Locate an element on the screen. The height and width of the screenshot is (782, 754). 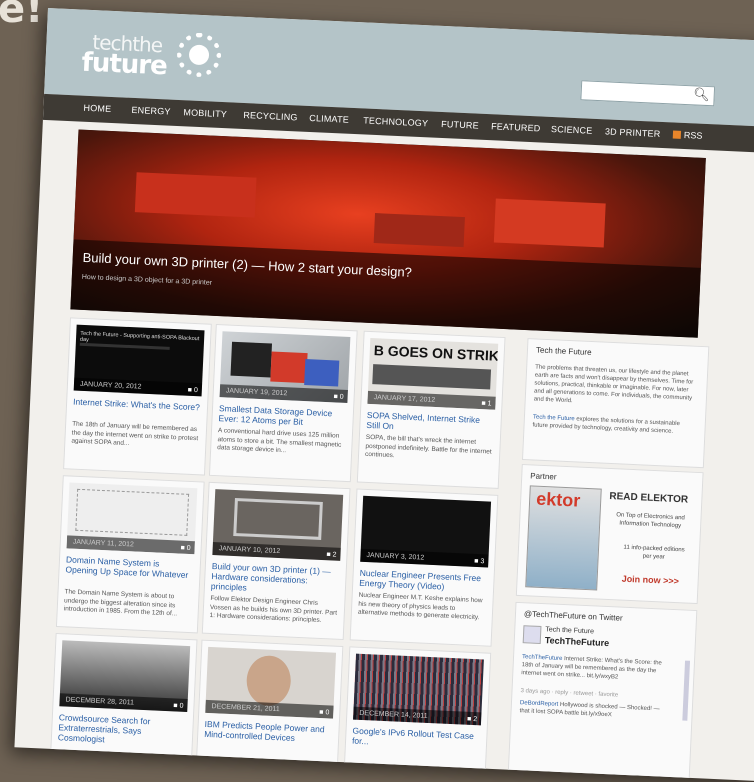
comment-count: ■ 1 is located at coordinates (486, 403).